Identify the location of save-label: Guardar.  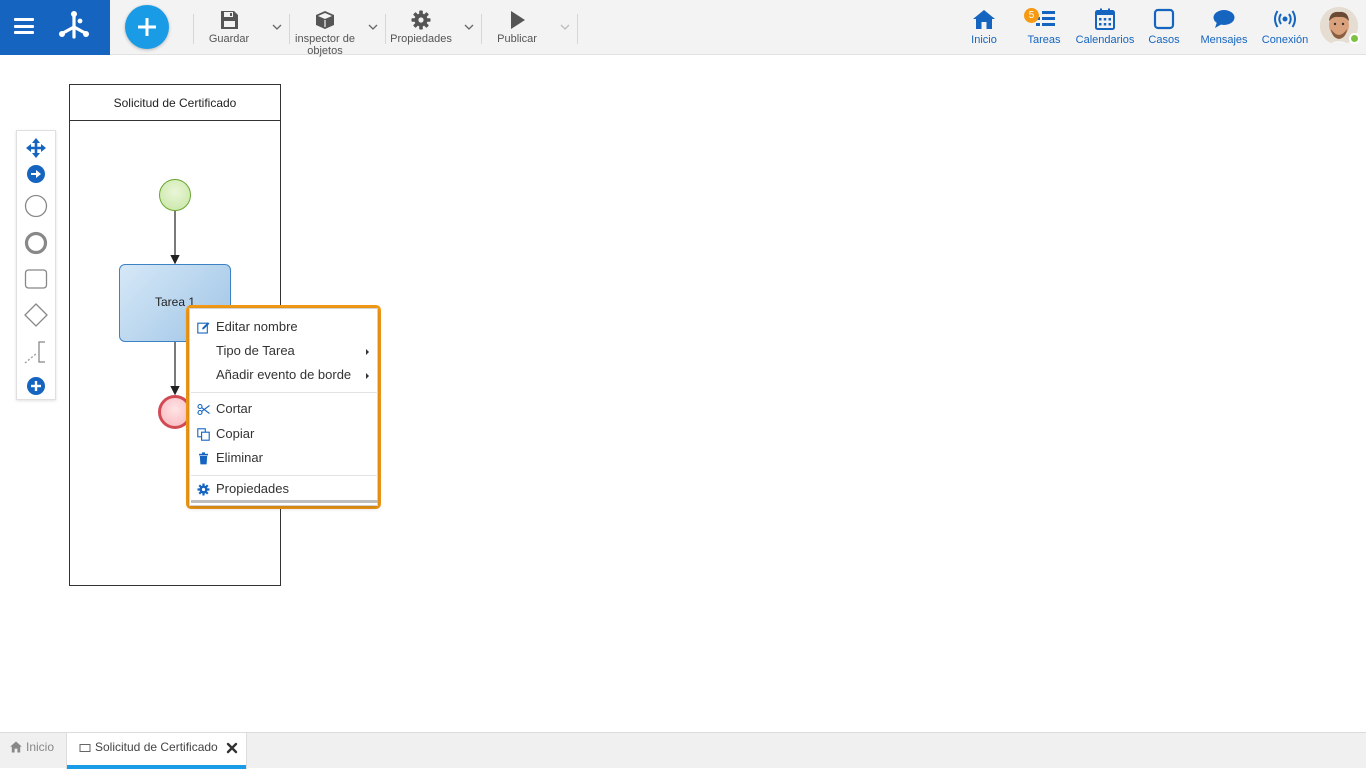
(229, 39).